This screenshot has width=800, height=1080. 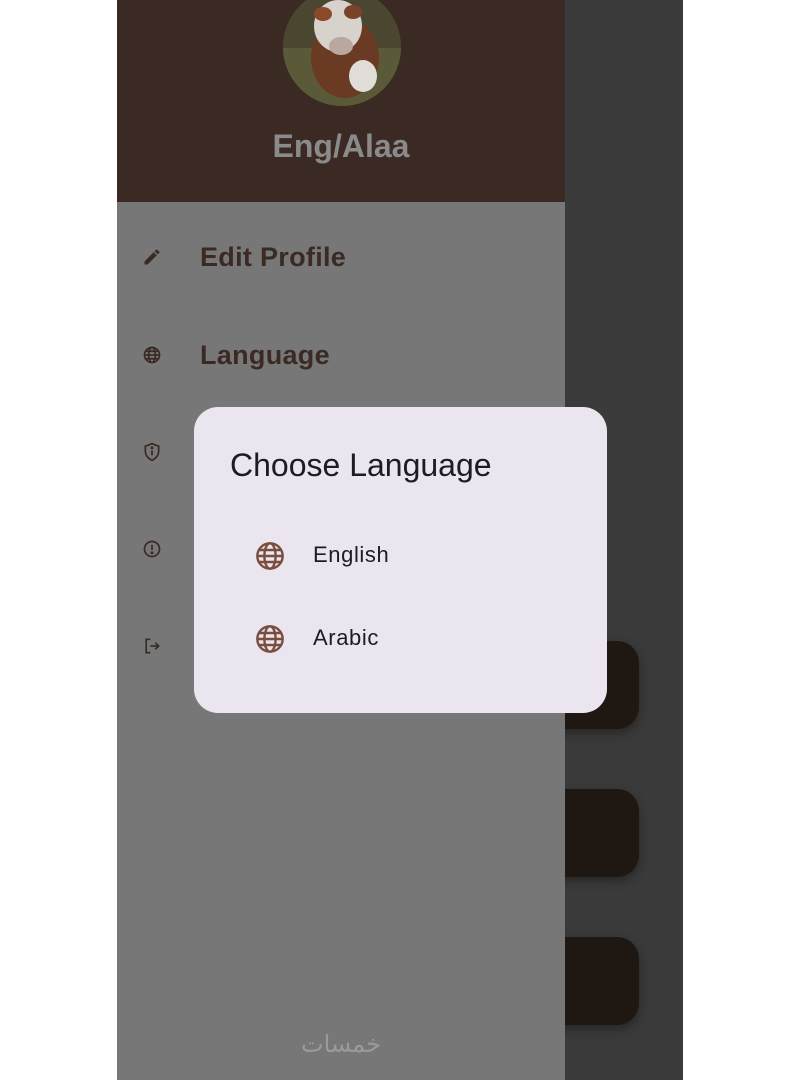 I want to click on dialog-title: Choose Language, so click(x=361, y=465).